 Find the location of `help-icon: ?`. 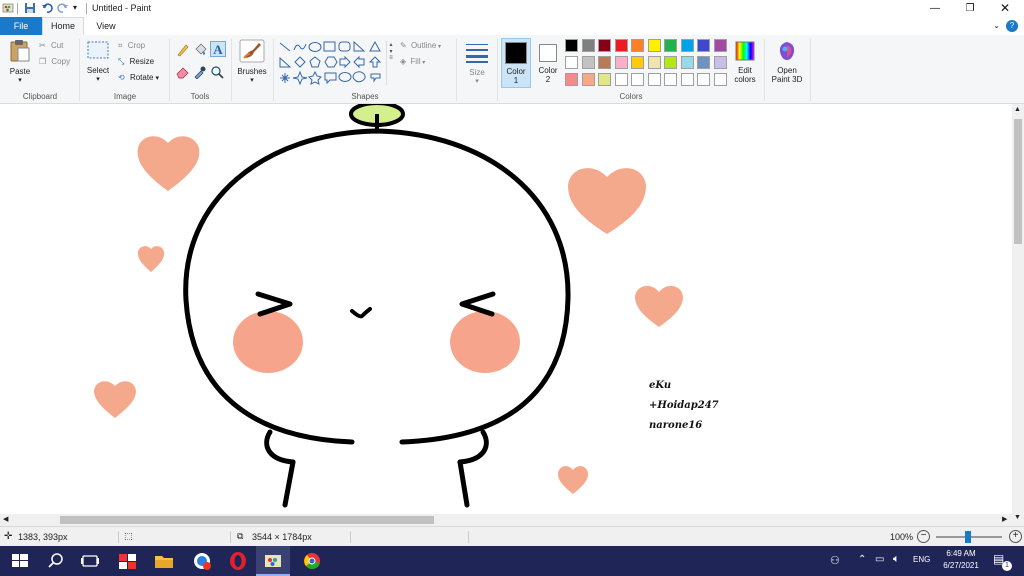

help-icon: ? is located at coordinates (1012, 26).